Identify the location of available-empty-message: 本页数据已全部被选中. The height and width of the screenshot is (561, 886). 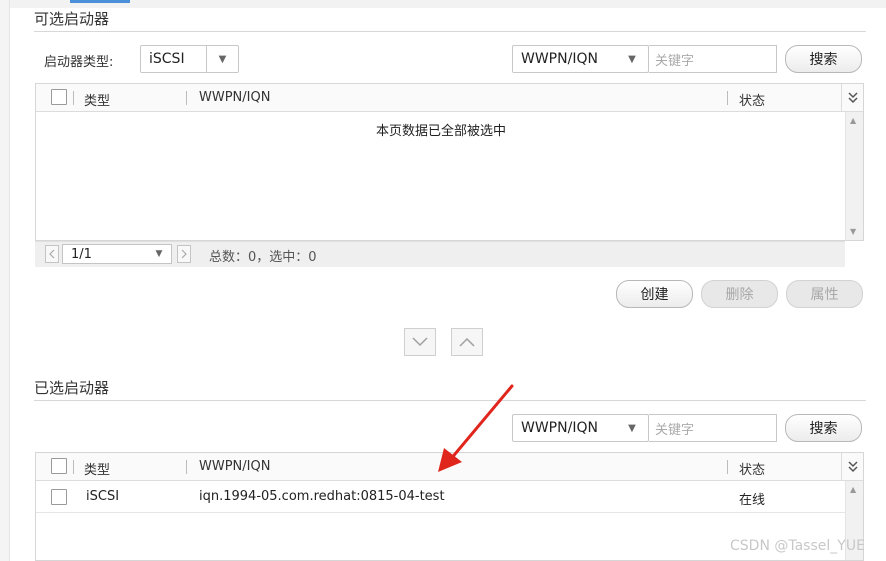
(440, 131).